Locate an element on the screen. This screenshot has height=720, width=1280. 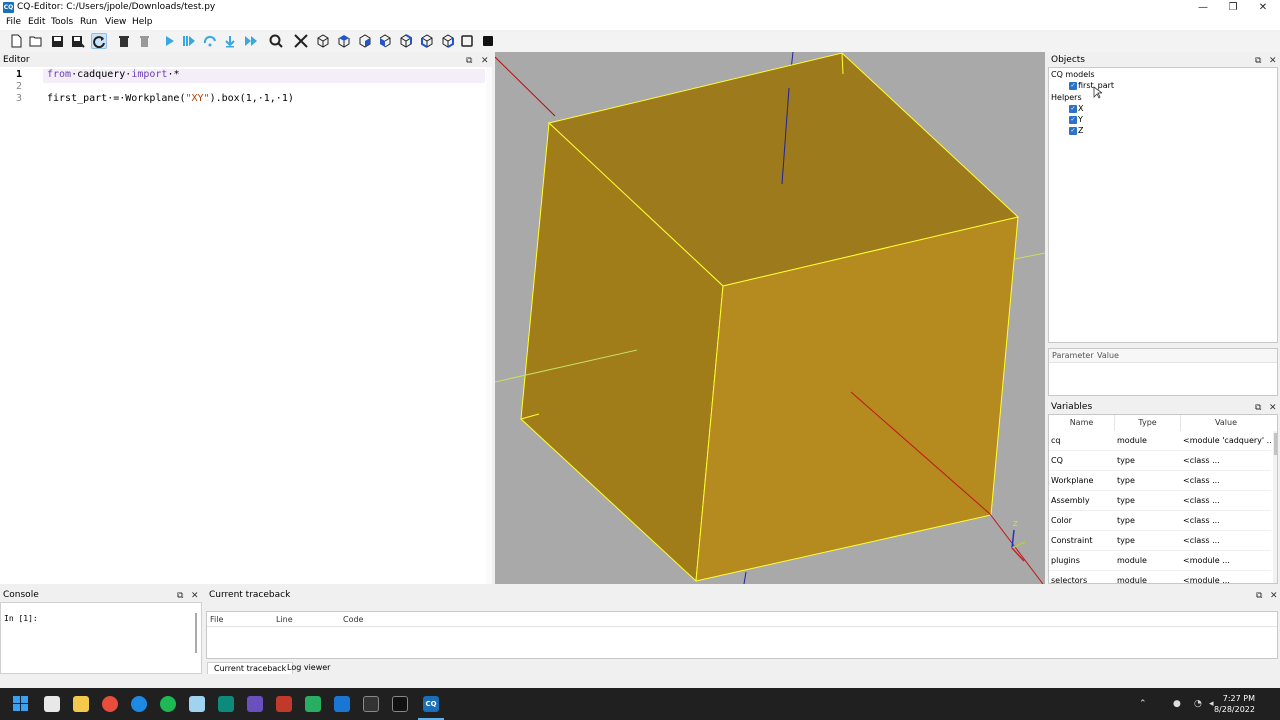
run-icon is located at coordinates (169, 41).